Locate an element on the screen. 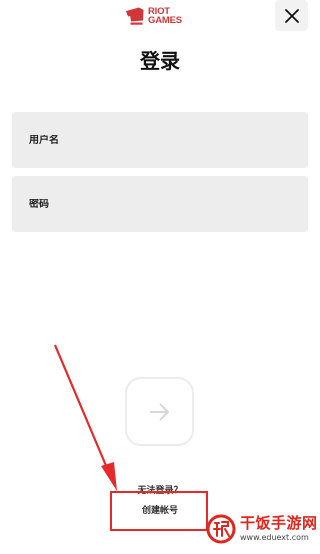  password-input is located at coordinates (168, 204).